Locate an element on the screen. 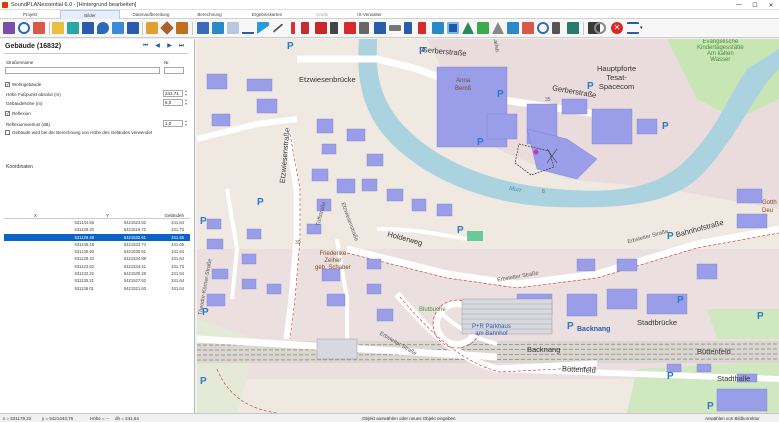 The image size is (779, 422). street-input is located at coordinates (82, 70).